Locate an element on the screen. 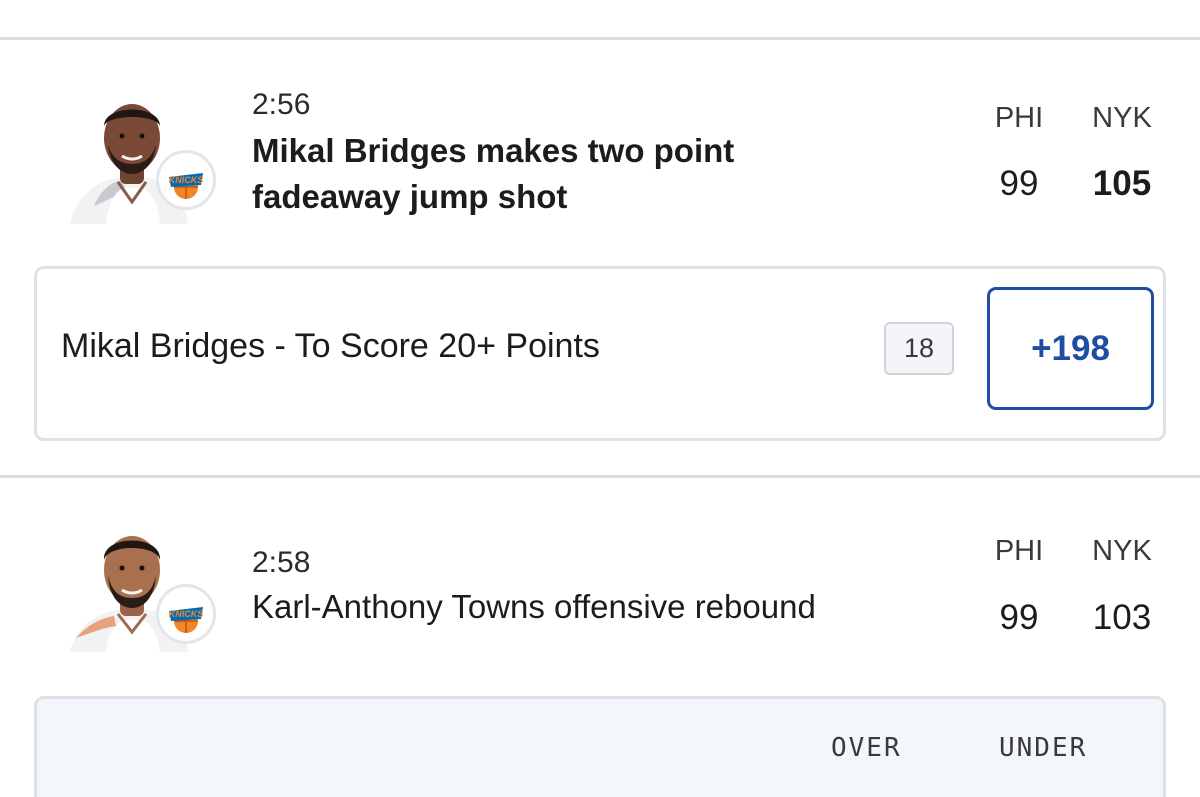  over-under-card: OVER UNDER is located at coordinates (600, 746).